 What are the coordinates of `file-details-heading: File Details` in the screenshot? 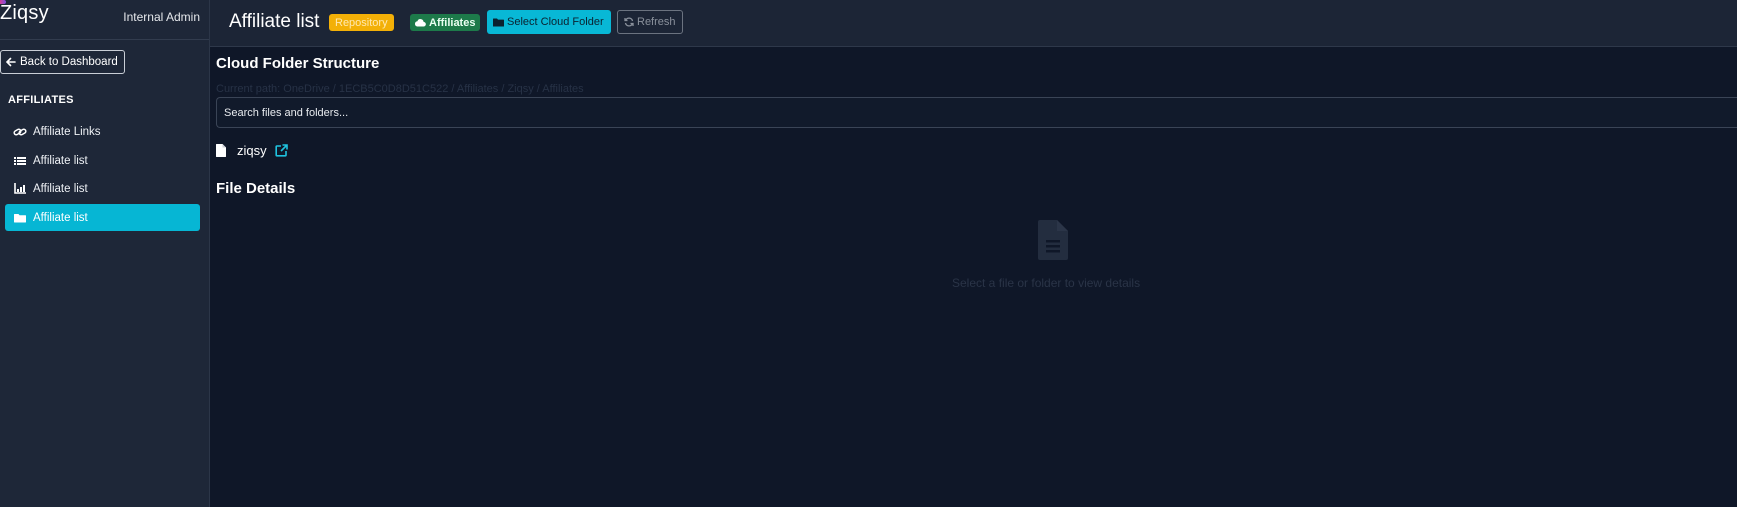 It's located at (256, 188).